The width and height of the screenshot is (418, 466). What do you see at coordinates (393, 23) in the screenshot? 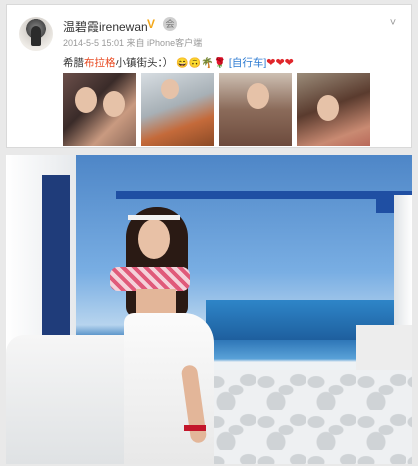
I see `chevron-down-icon: ˅` at bounding box center [393, 23].